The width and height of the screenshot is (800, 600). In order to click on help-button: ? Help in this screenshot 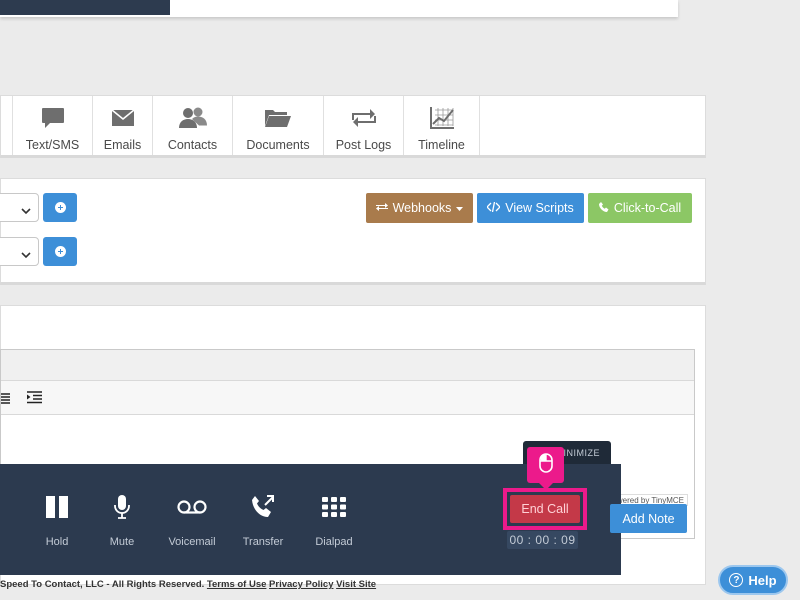, I will do `click(753, 580)`.